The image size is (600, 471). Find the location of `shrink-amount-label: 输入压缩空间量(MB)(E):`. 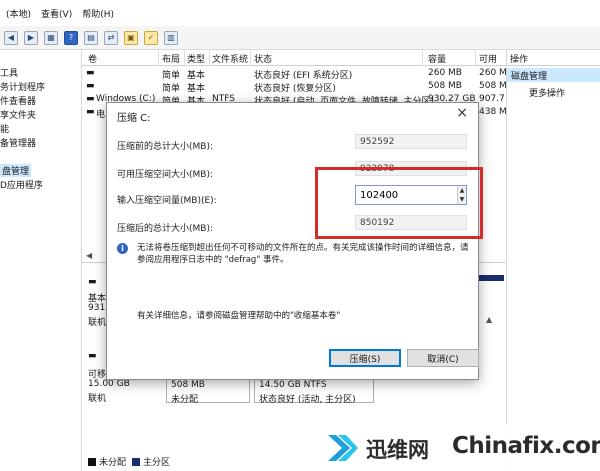

shrink-amount-label: 输入压缩空间量(MB)(E): is located at coordinates (167, 201).